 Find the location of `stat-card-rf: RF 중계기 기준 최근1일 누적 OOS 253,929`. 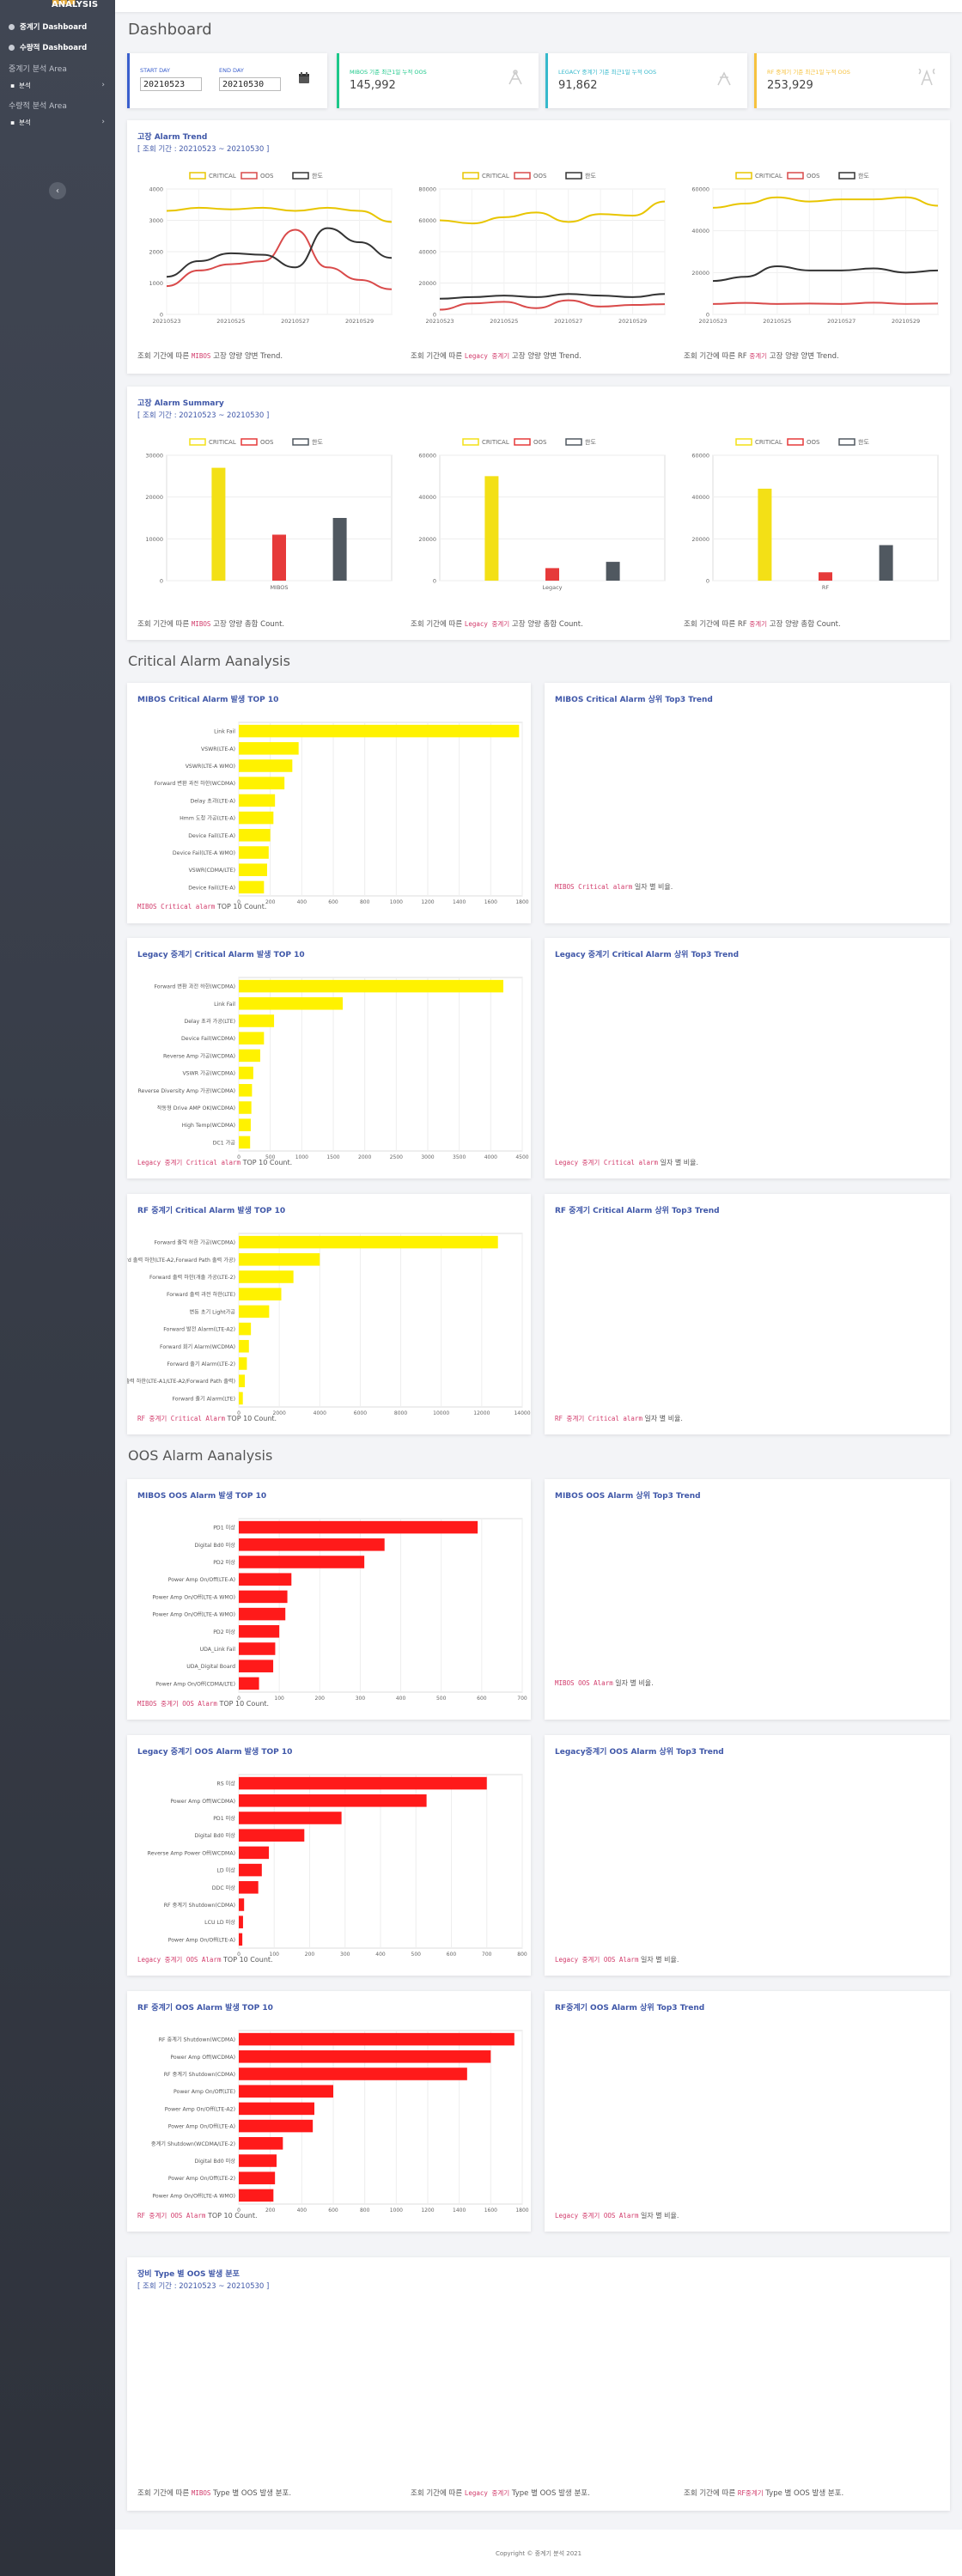

stat-card-rf: RF 중계기 기준 최근1일 누적 OOS 253,929 is located at coordinates (852, 80).